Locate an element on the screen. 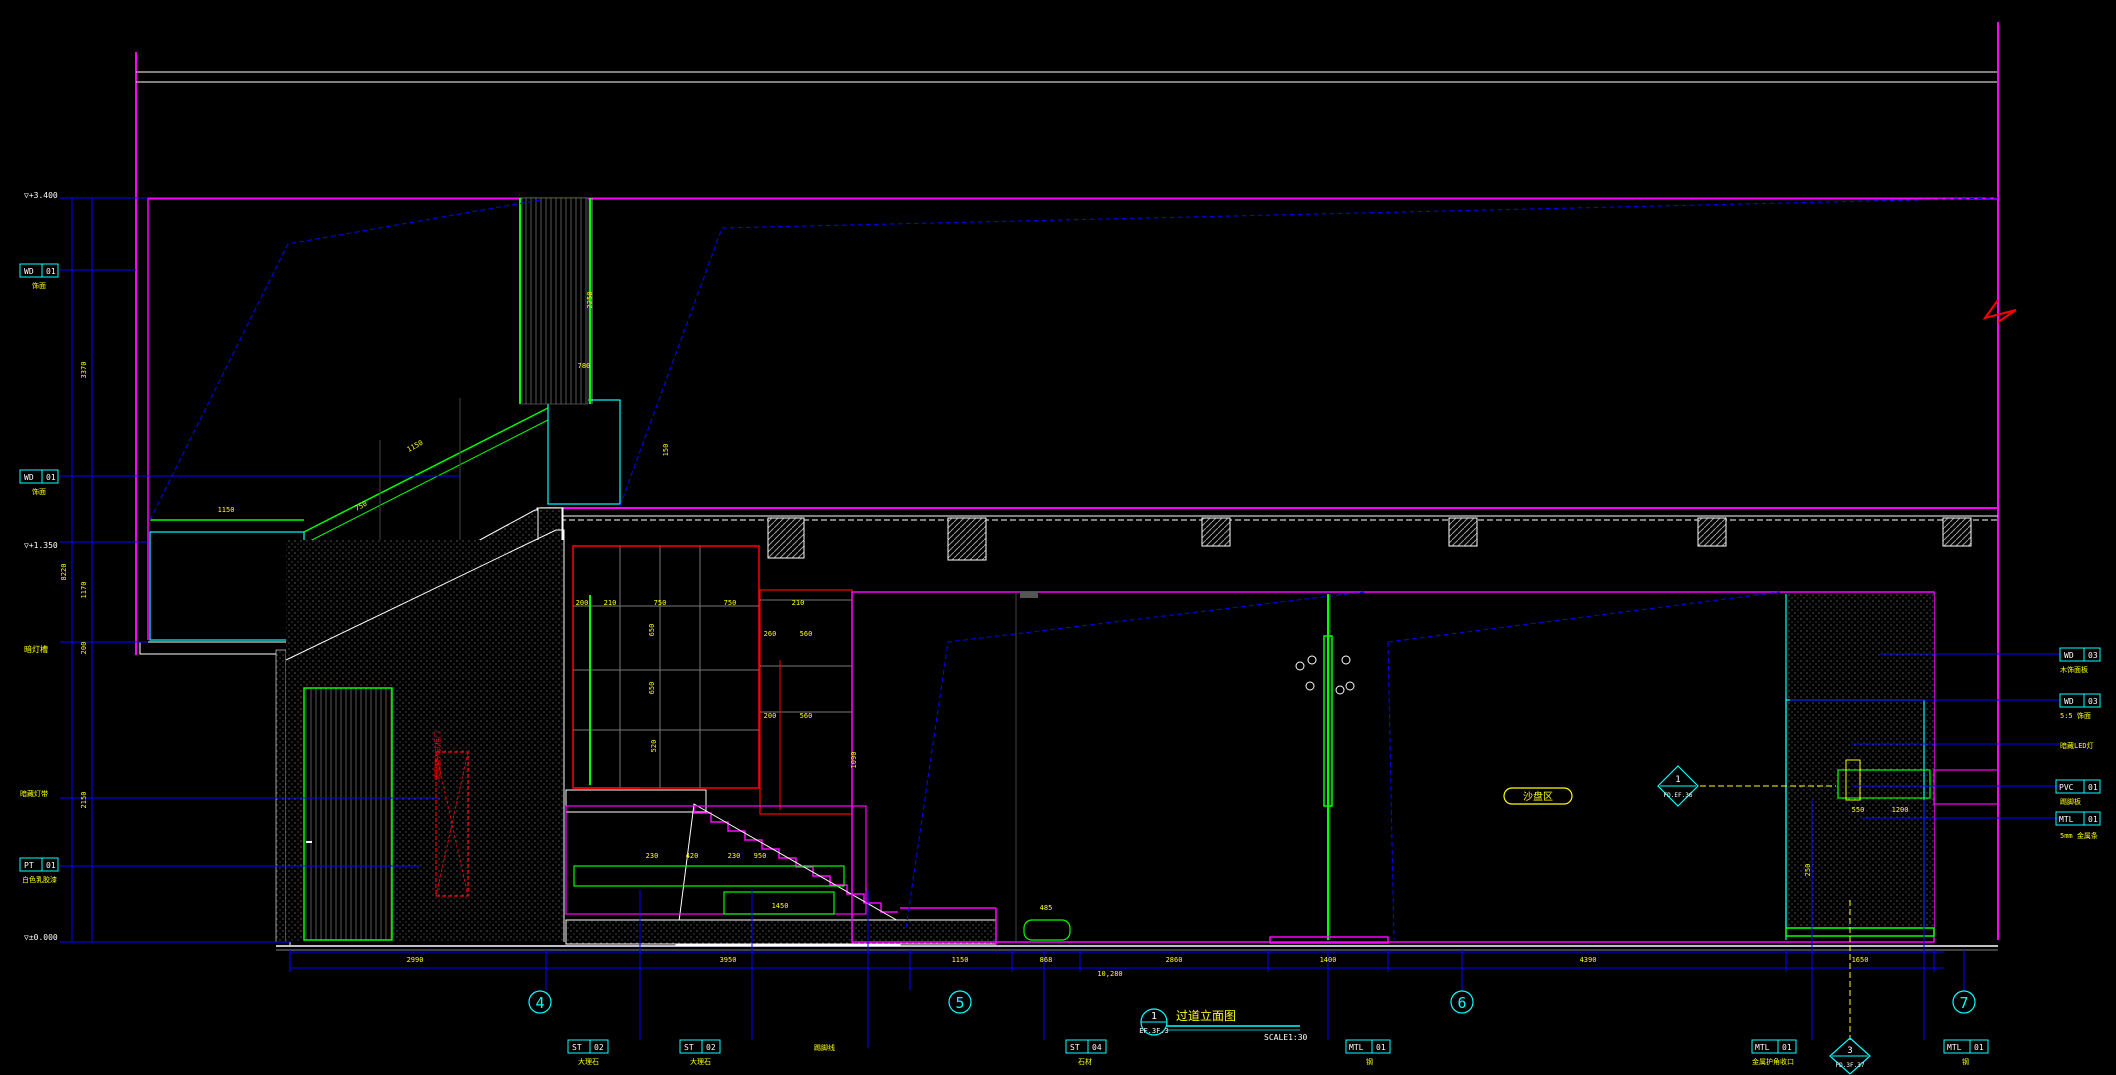  bottom-tag-7-num: 01 is located at coordinates (1979, 1047).